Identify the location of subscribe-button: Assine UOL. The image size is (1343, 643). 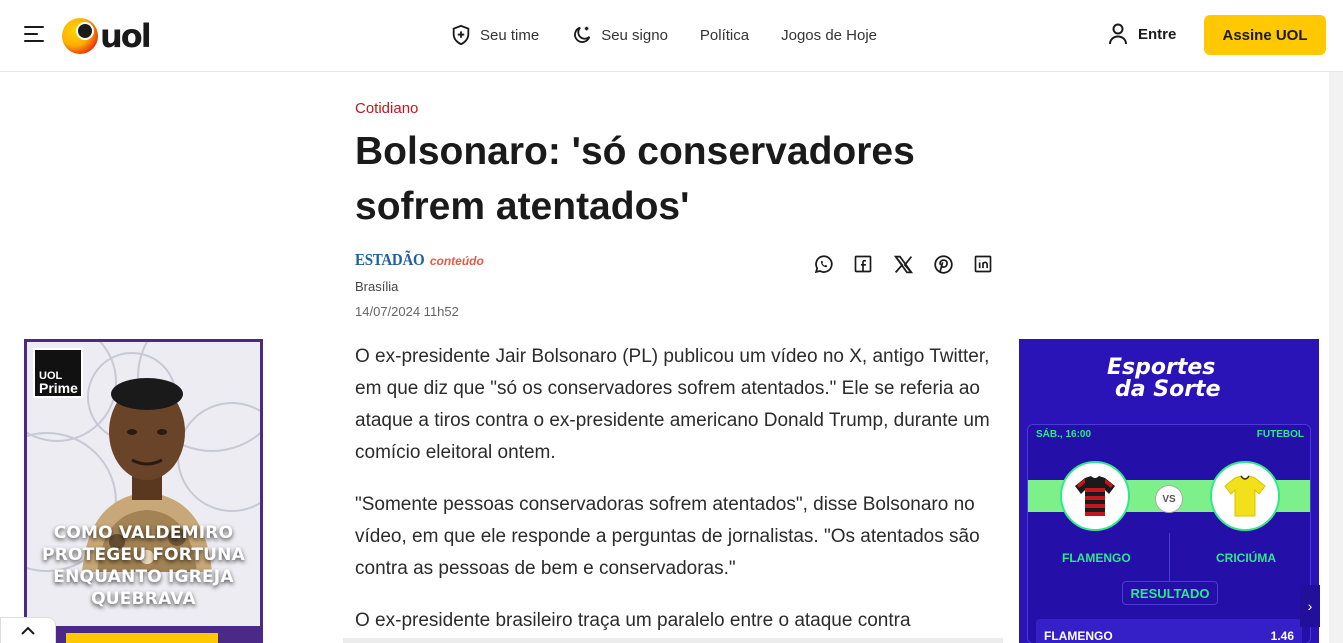
(1265, 35).